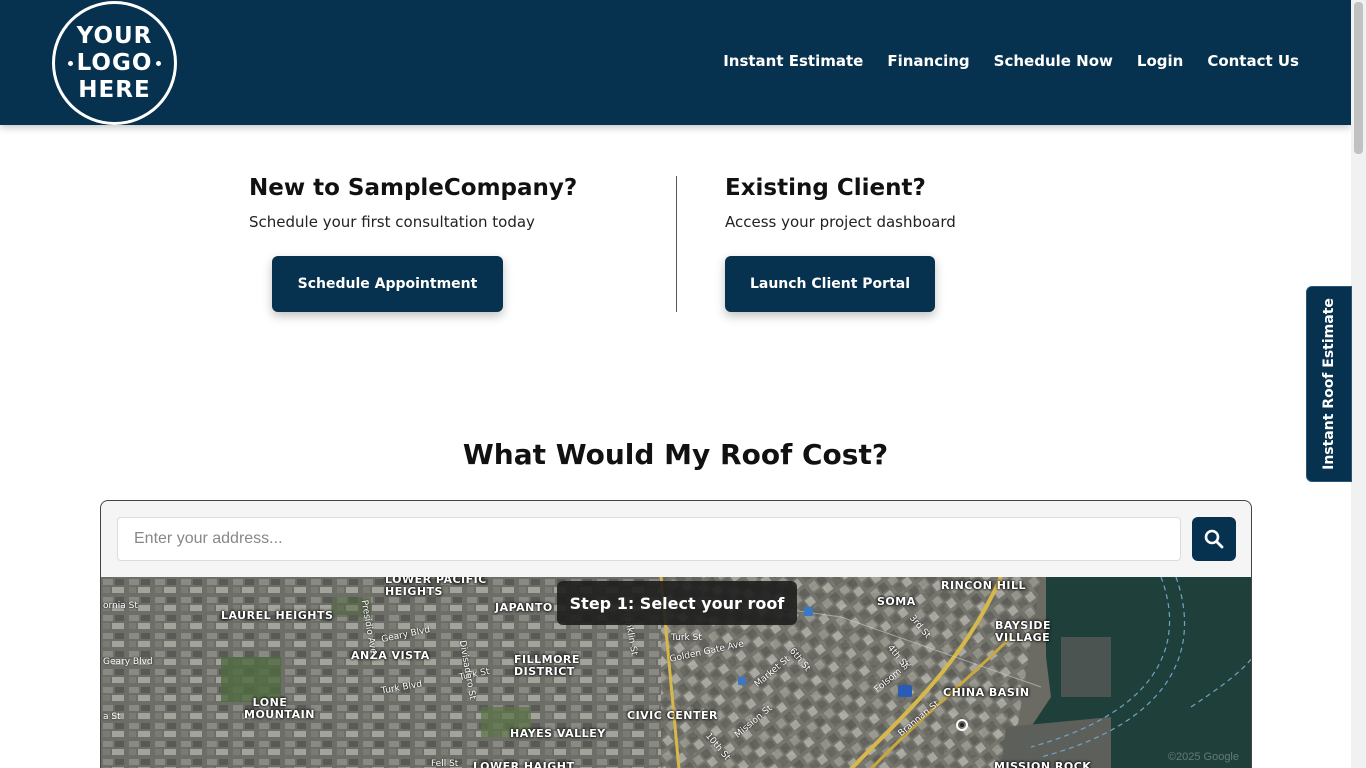  I want to click on map-label-laurel-heights: LAUREL HEIGHTS, so click(277, 615).